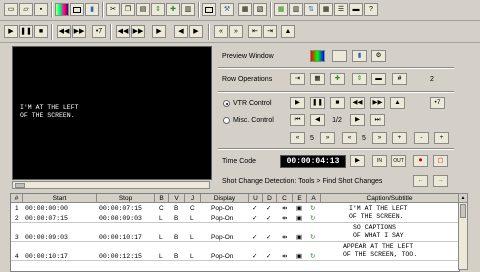 This screenshot has width=480, height=272. I want to click on plus-button: +, so click(399, 138).